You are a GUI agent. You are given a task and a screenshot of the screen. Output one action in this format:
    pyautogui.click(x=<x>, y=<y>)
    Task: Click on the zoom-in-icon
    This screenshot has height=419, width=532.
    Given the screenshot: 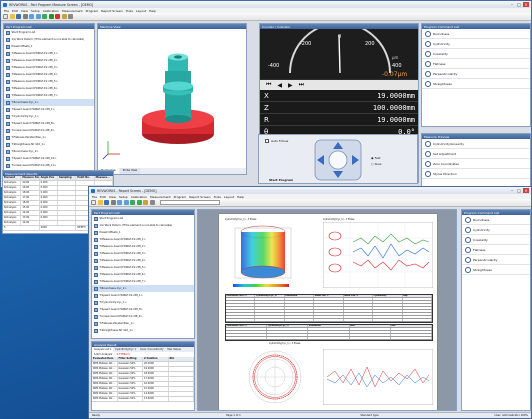 What is the action you would take?
    pyautogui.click(x=132, y=202)
    